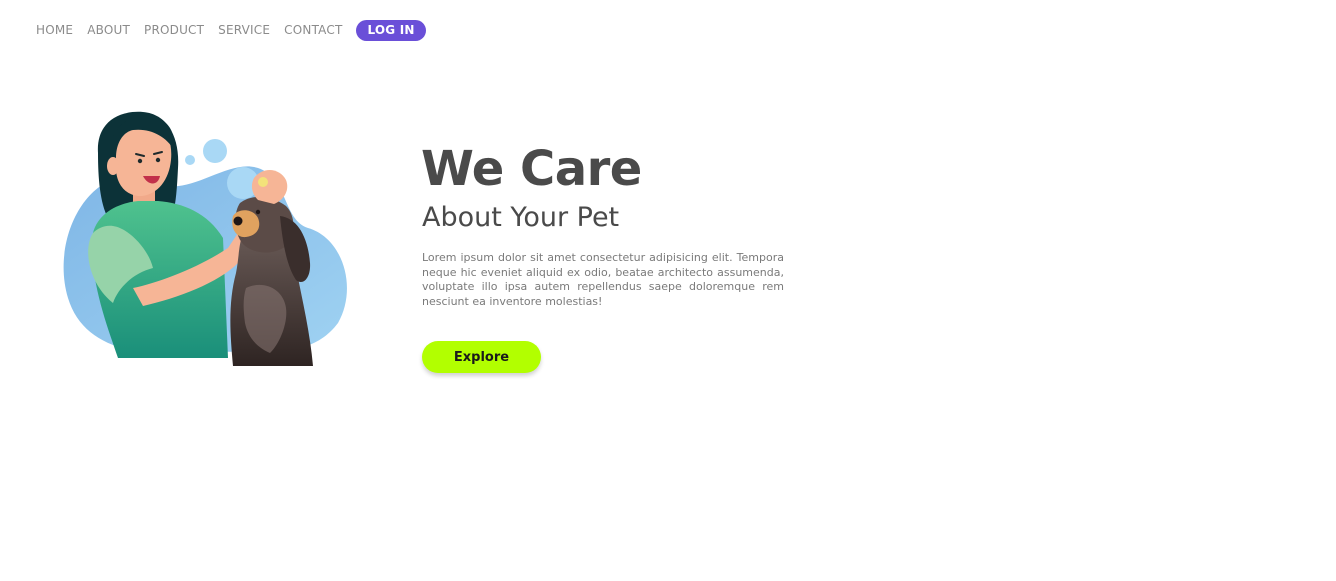  Describe the element at coordinates (54, 30) in the screenshot. I see `nav-home-link: HOME` at that location.